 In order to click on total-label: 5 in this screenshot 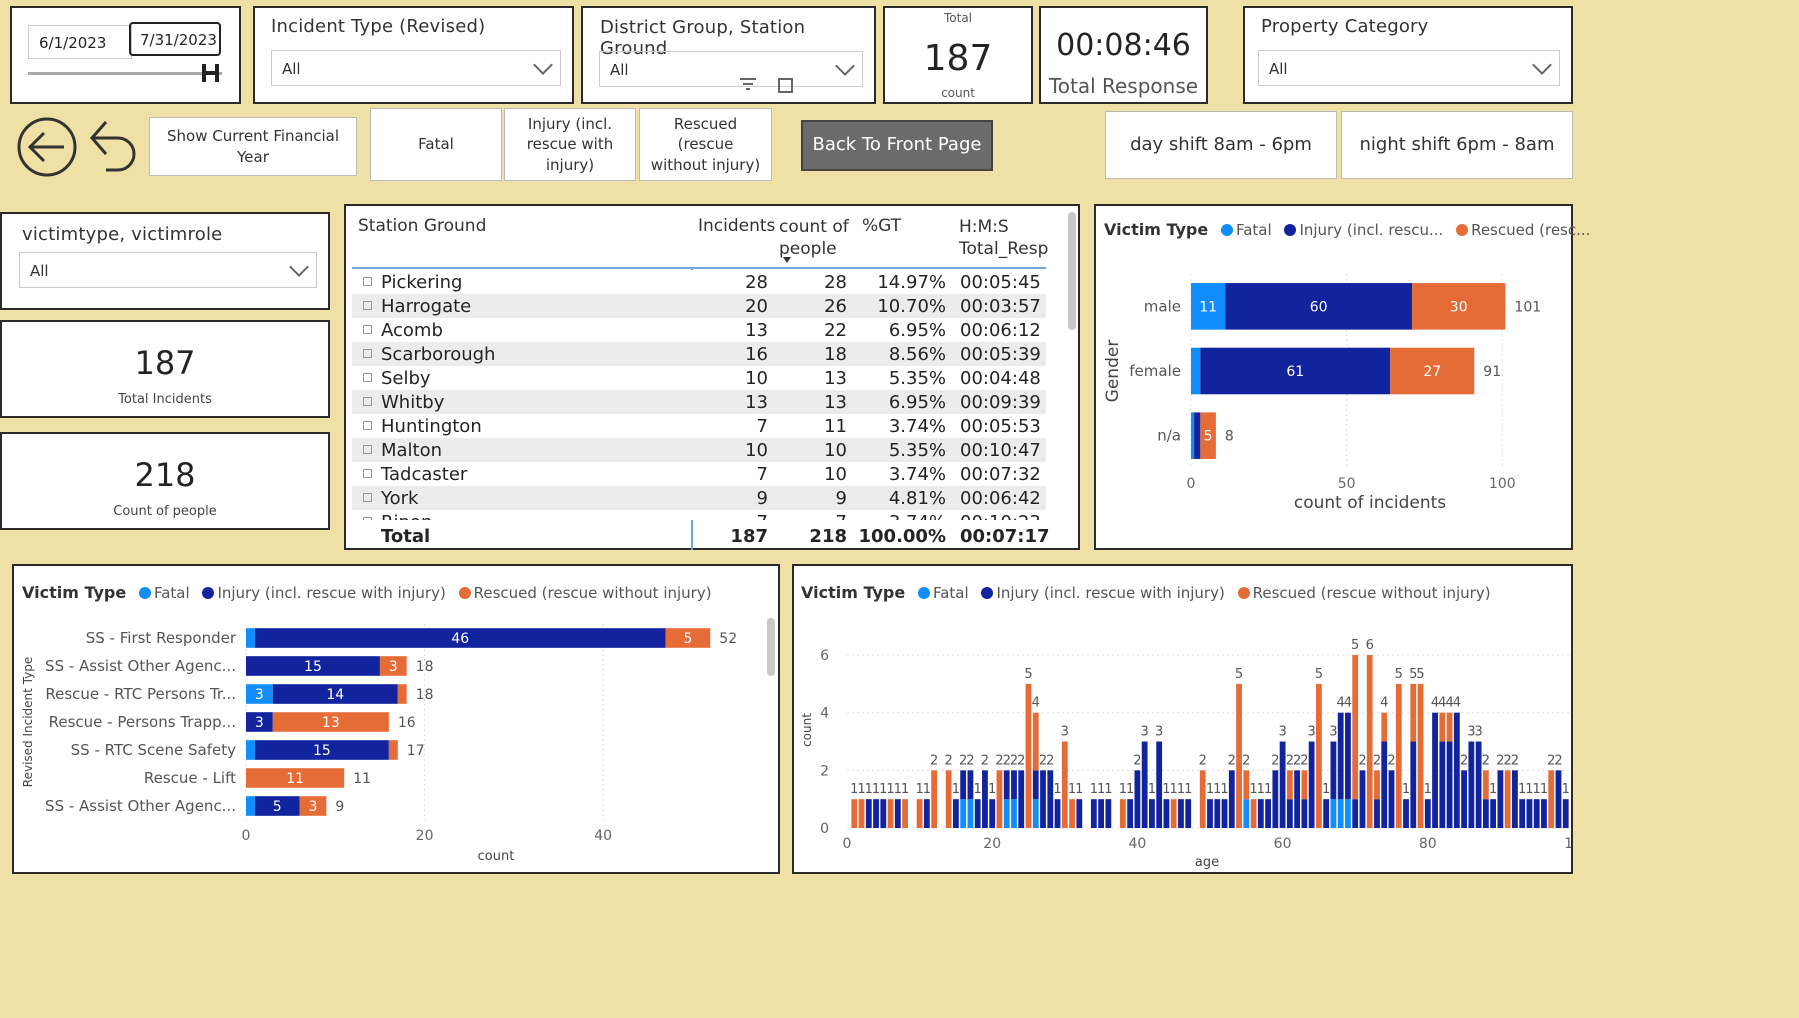, I will do `click(1319, 674)`.